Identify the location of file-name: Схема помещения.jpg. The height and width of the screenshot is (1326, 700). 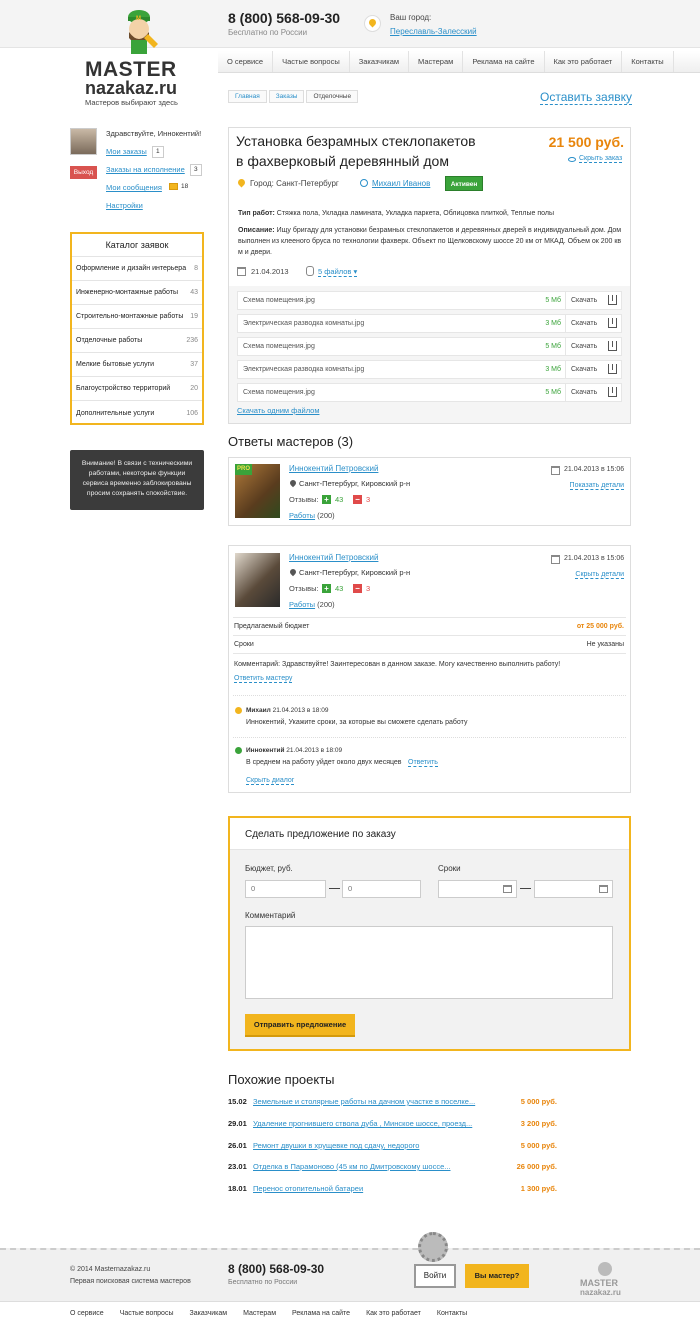
(279, 346).